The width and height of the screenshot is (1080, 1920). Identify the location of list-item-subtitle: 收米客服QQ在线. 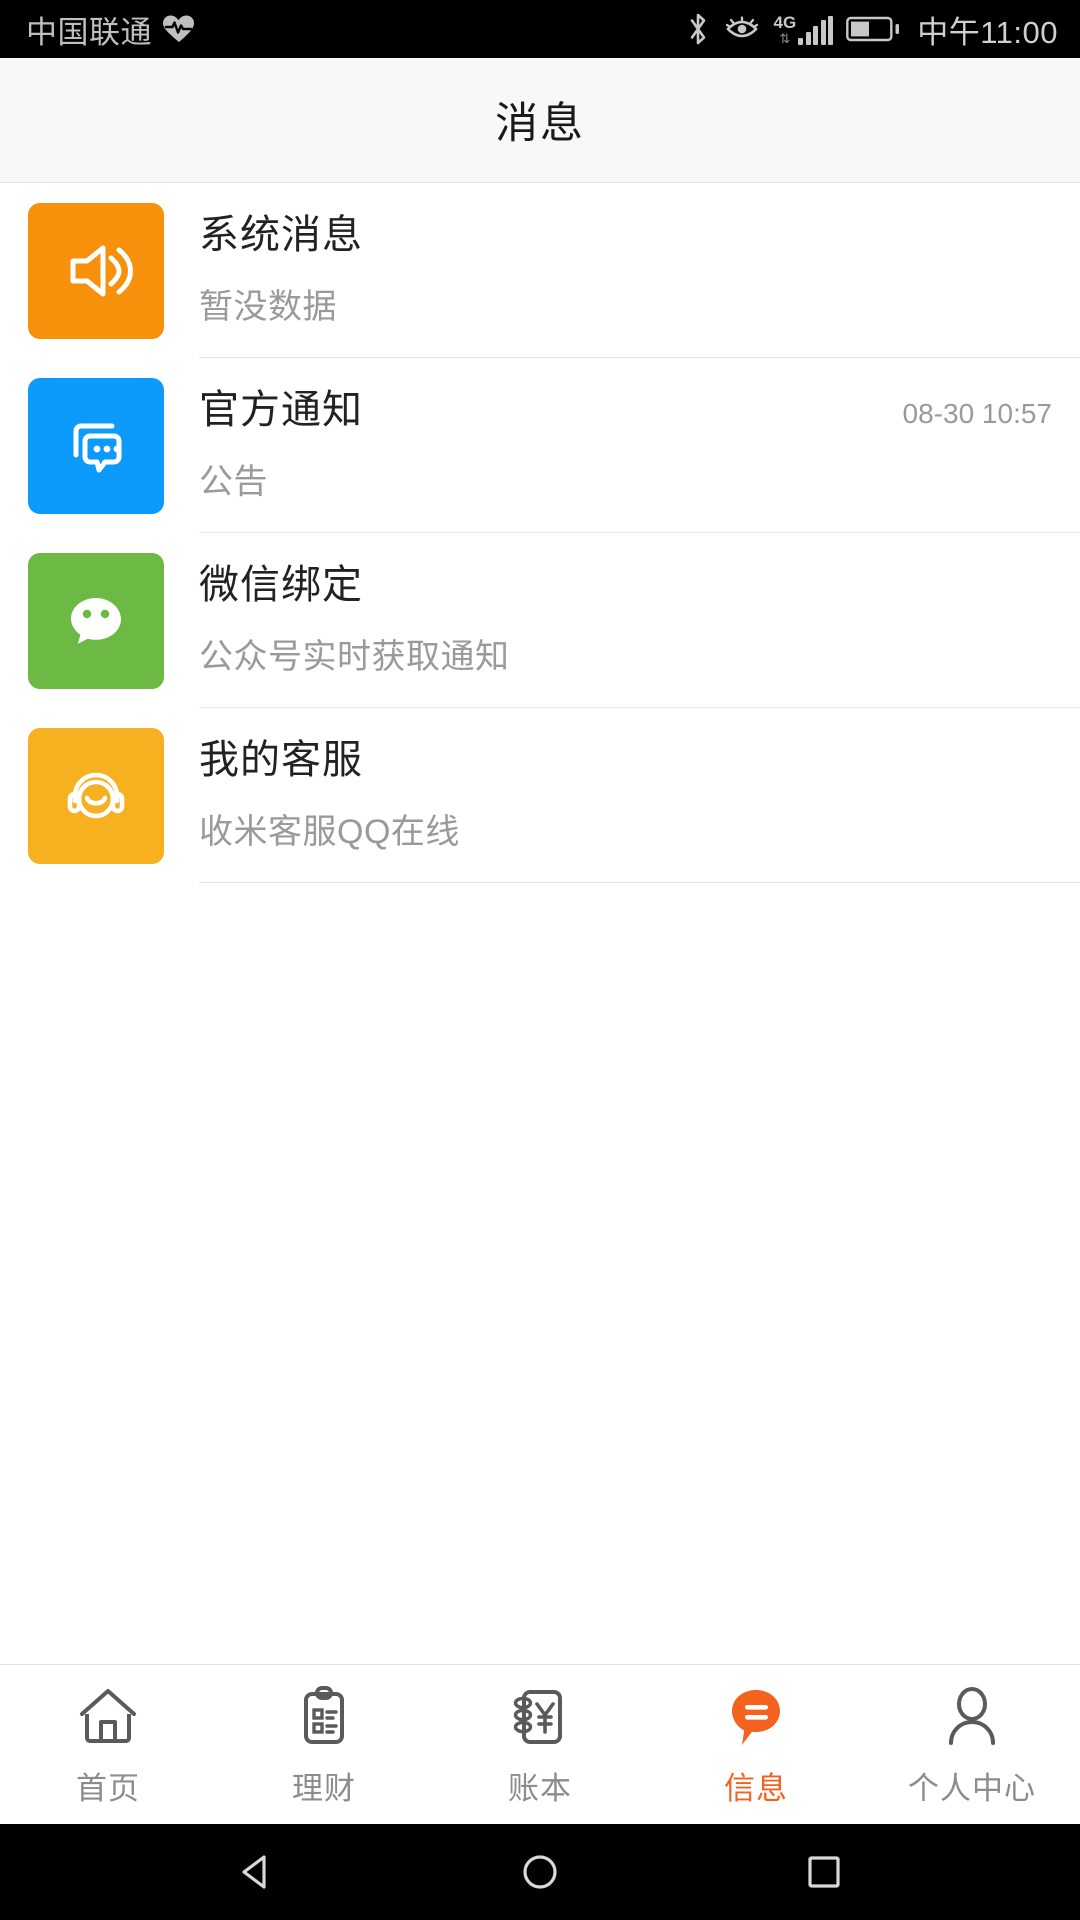
(329, 832).